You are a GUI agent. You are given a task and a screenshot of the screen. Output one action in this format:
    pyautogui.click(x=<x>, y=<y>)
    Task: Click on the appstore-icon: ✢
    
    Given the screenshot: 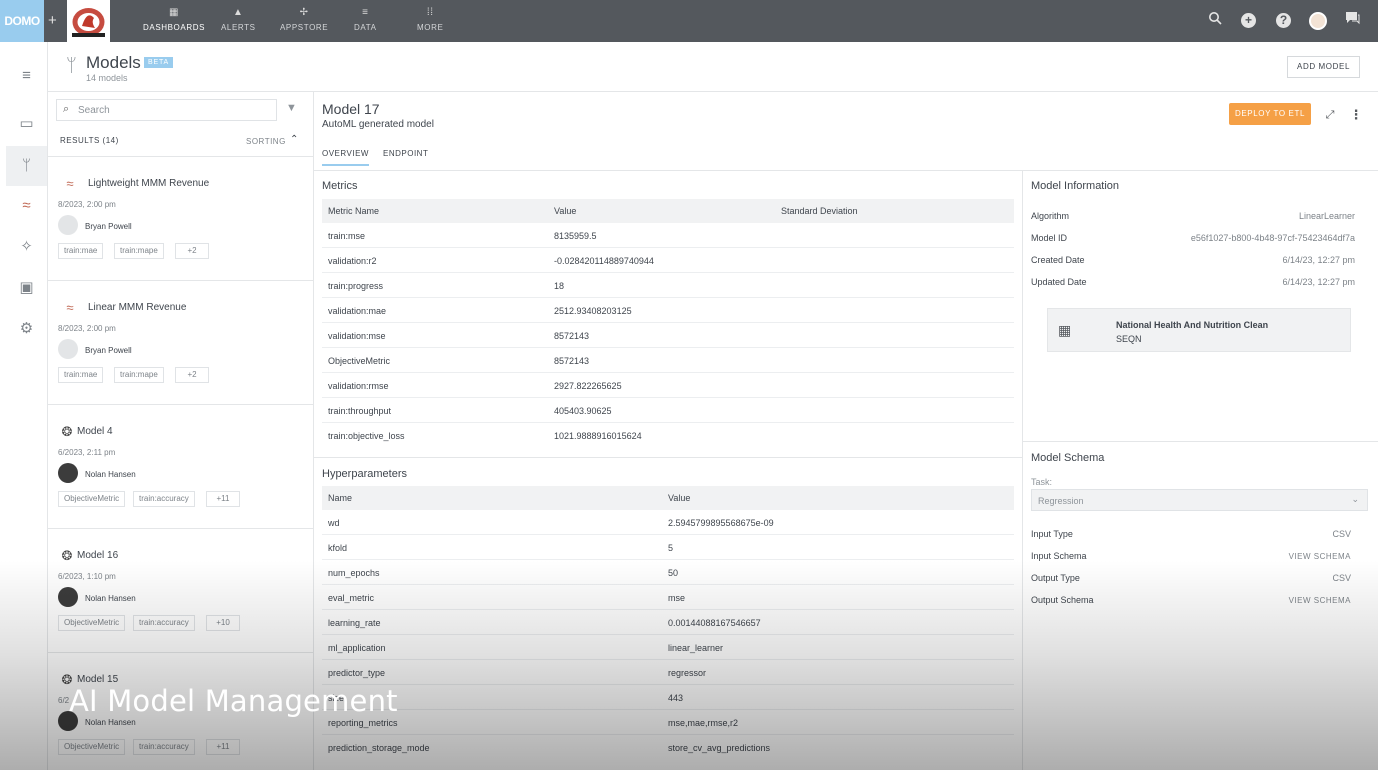 What is the action you would take?
    pyautogui.click(x=304, y=12)
    